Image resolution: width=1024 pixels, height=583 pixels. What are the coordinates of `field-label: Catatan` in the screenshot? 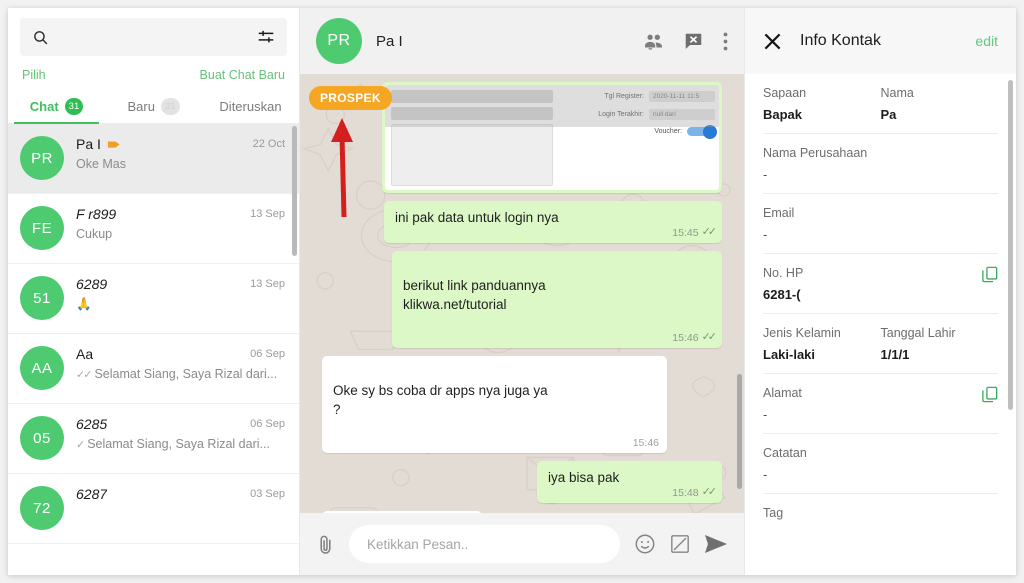 It's located at (785, 453).